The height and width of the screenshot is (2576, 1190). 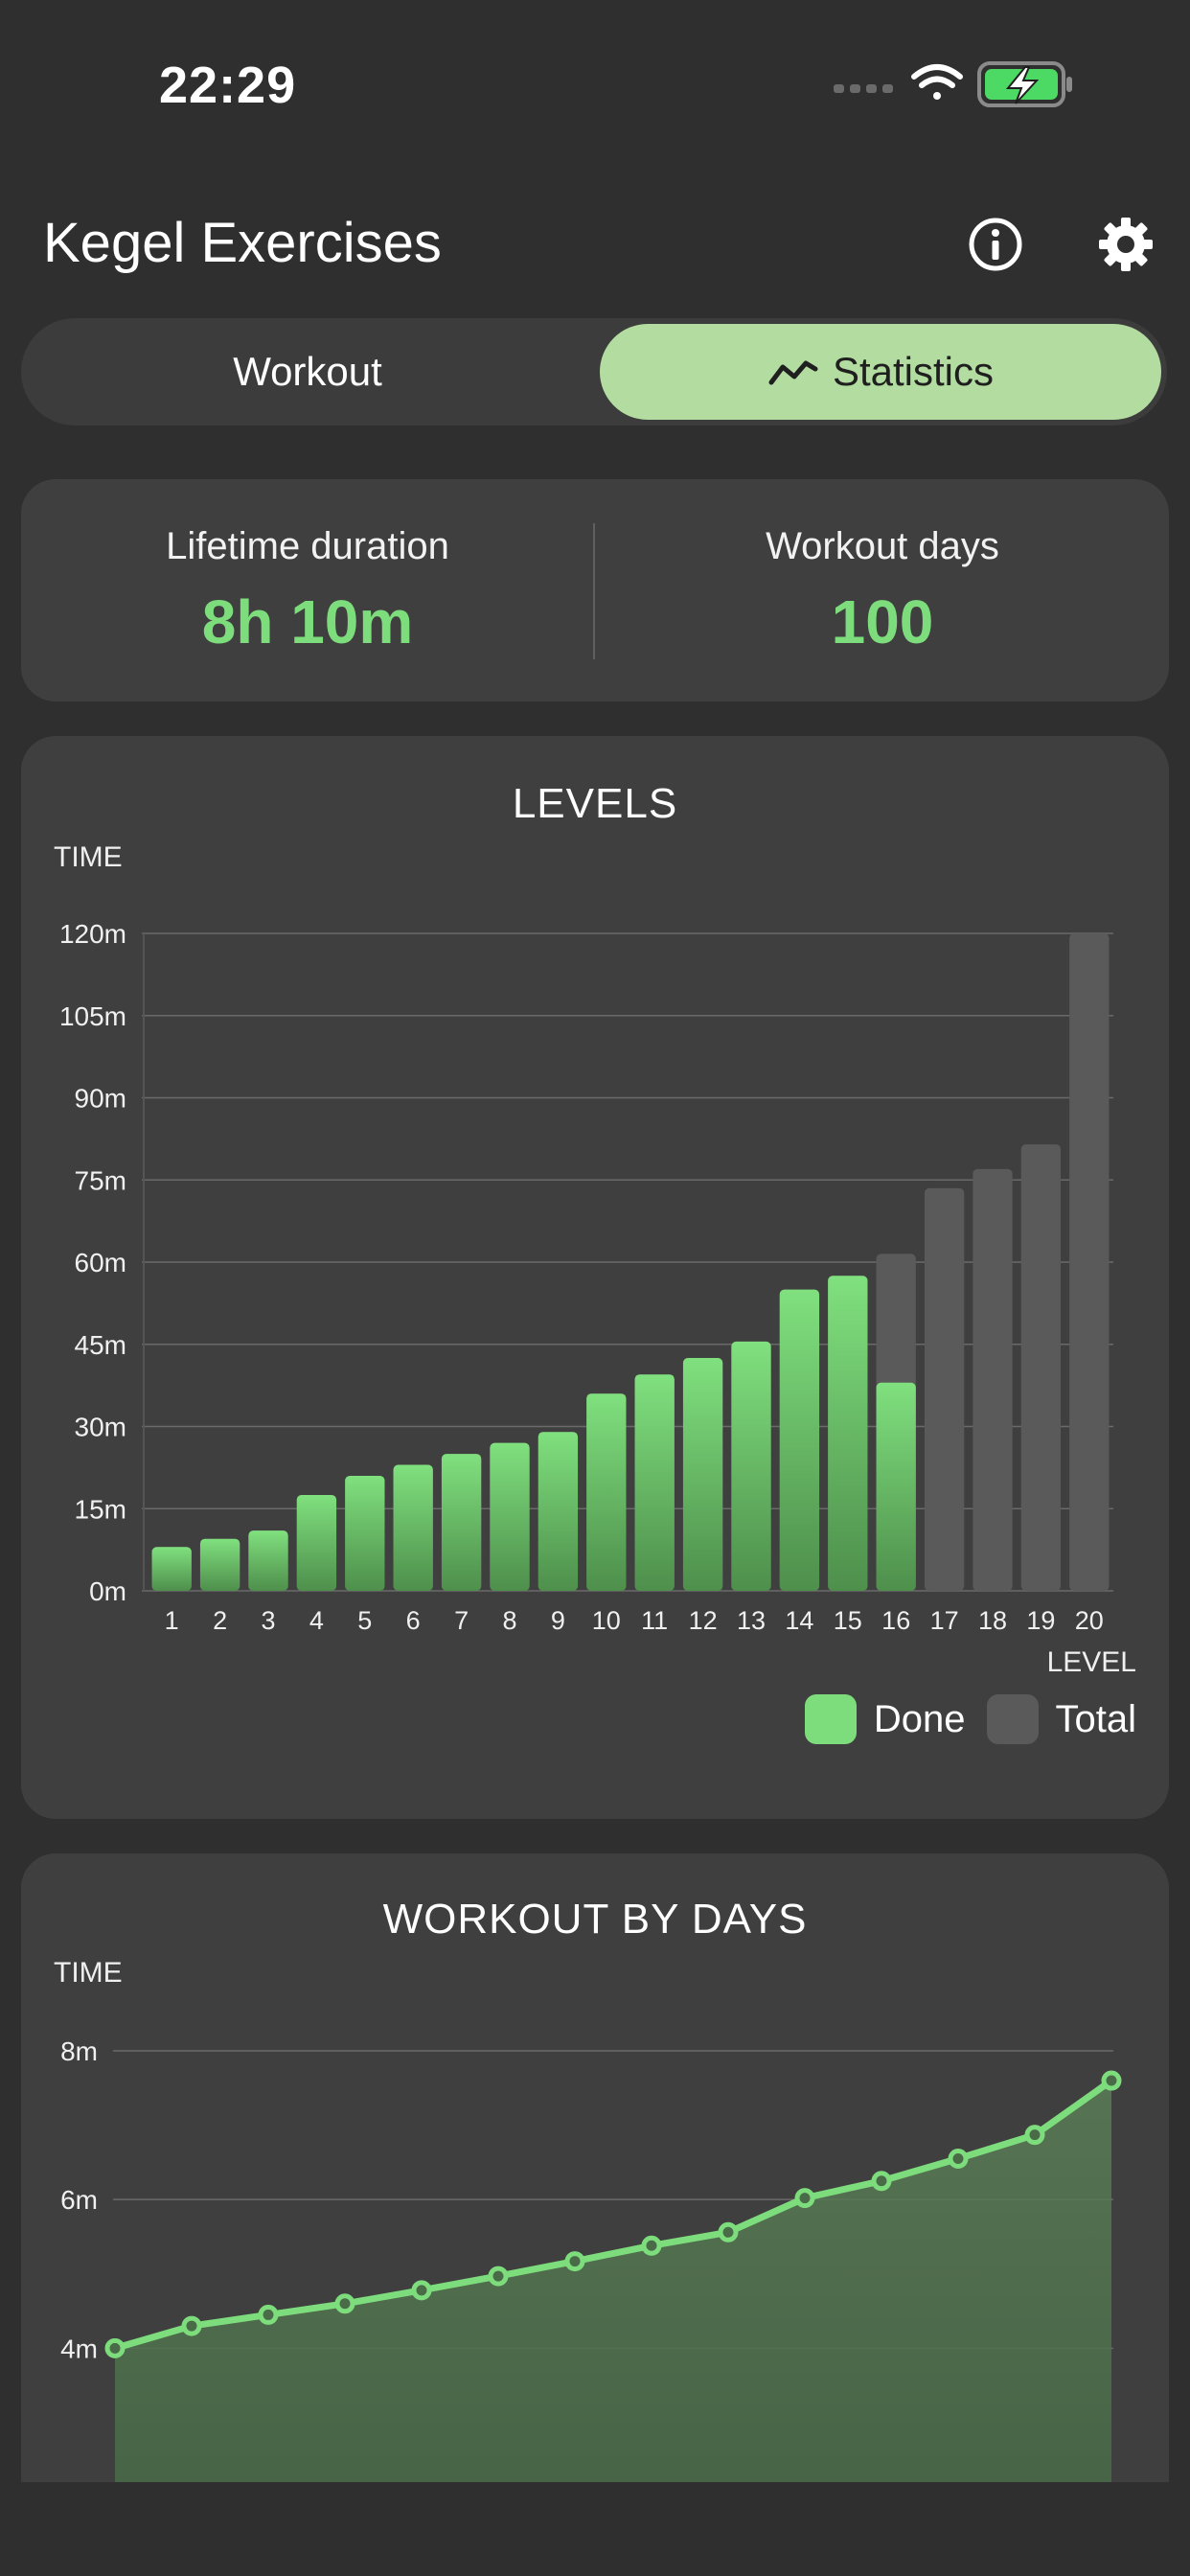 I want to click on levels-x-tick-label: 6, so click(x=413, y=1621).